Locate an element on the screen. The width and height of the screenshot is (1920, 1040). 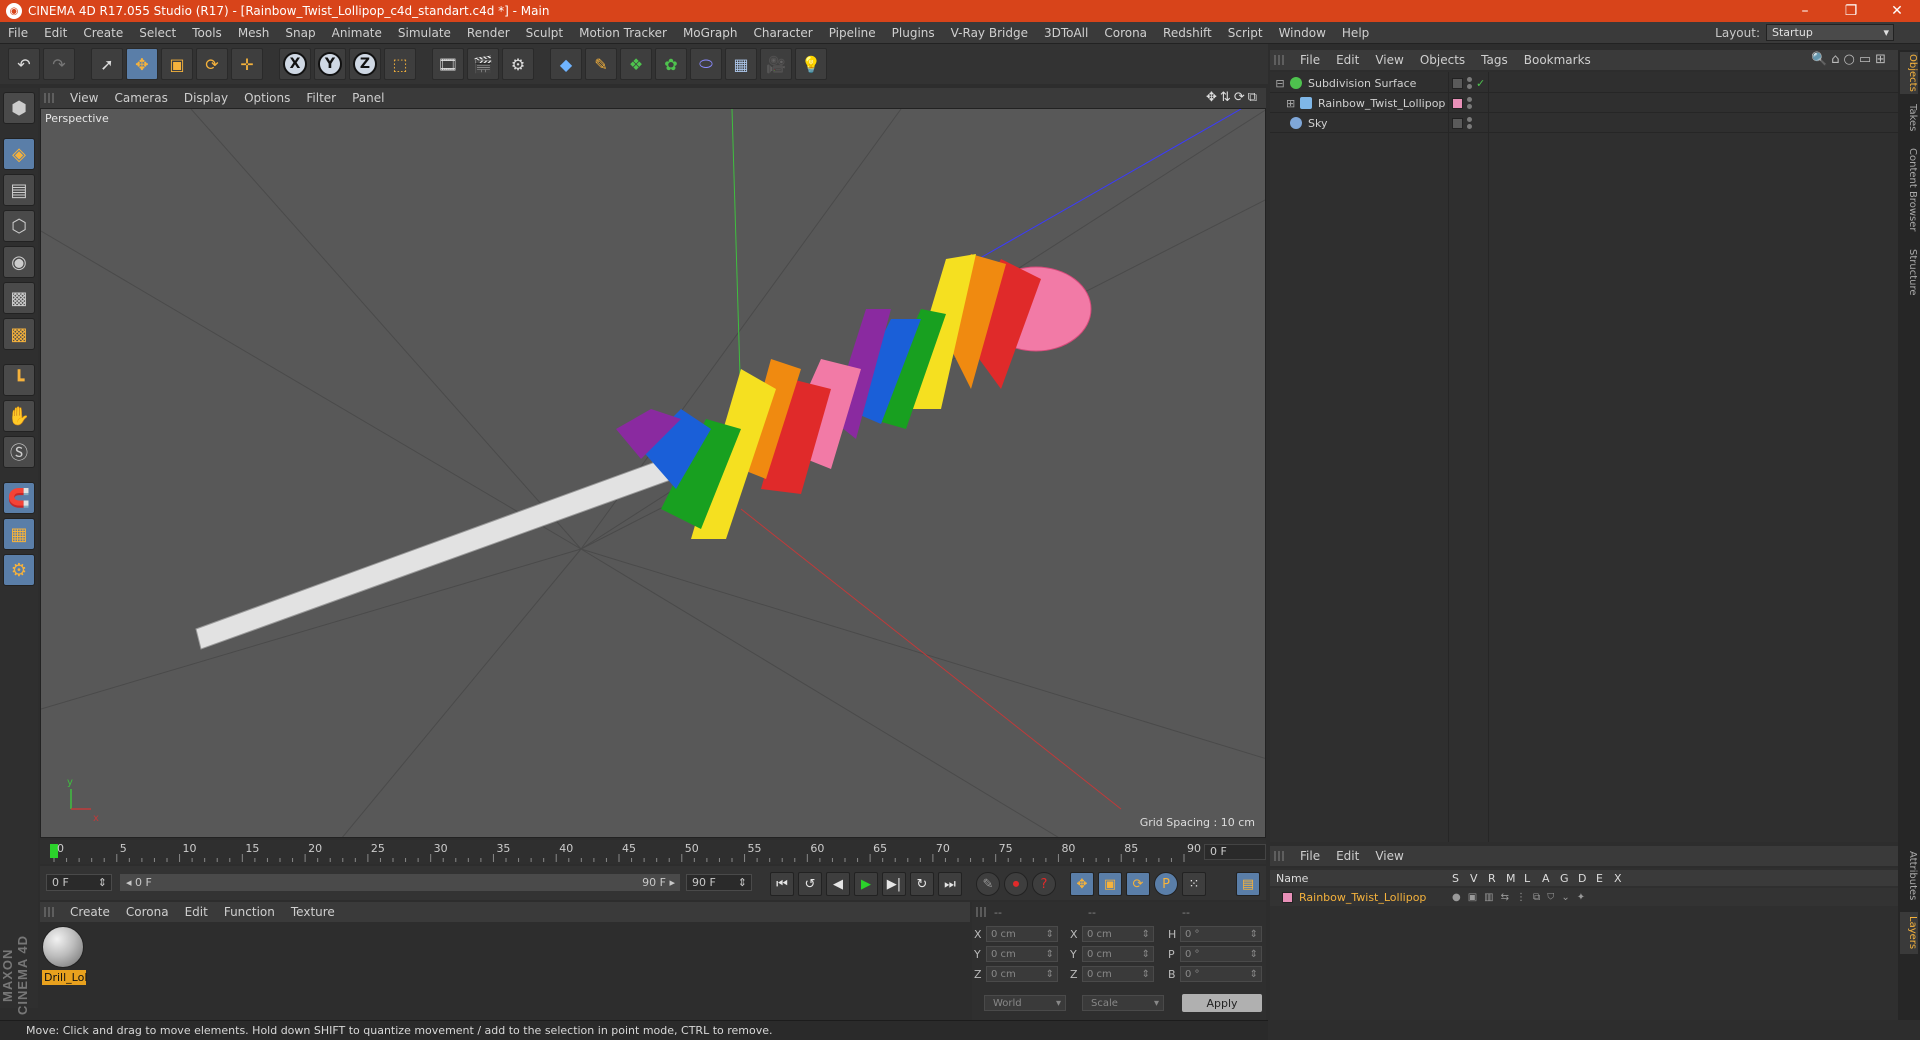
rot-p-field: 0 ° ⇕ is located at coordinates (1221, 954).